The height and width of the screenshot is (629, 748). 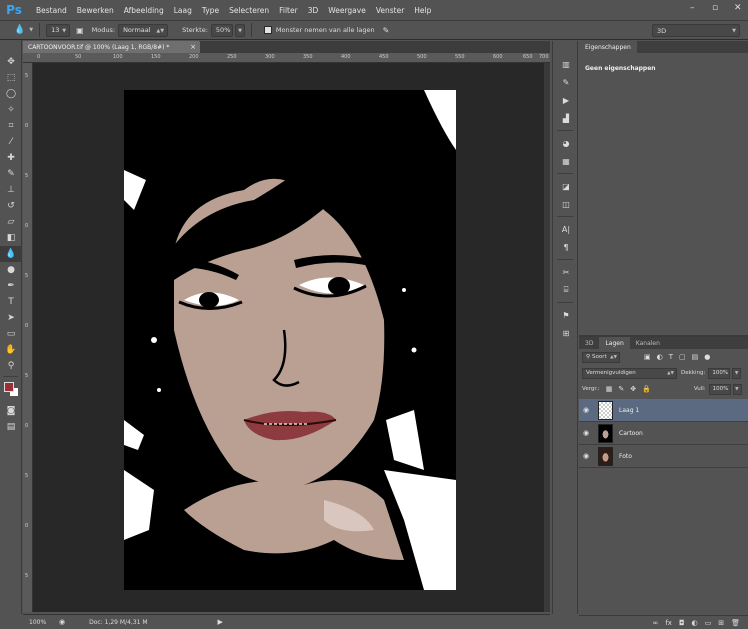 I want to click on menu-selecteren: Selecteren, so click(x=249, y=10).